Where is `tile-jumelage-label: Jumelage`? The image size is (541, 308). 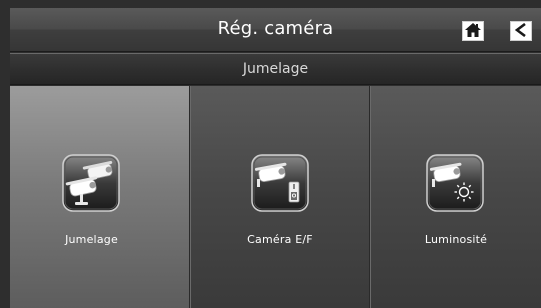
tile-jumelage-label: Jumelage is located at coordinates (91, 239).